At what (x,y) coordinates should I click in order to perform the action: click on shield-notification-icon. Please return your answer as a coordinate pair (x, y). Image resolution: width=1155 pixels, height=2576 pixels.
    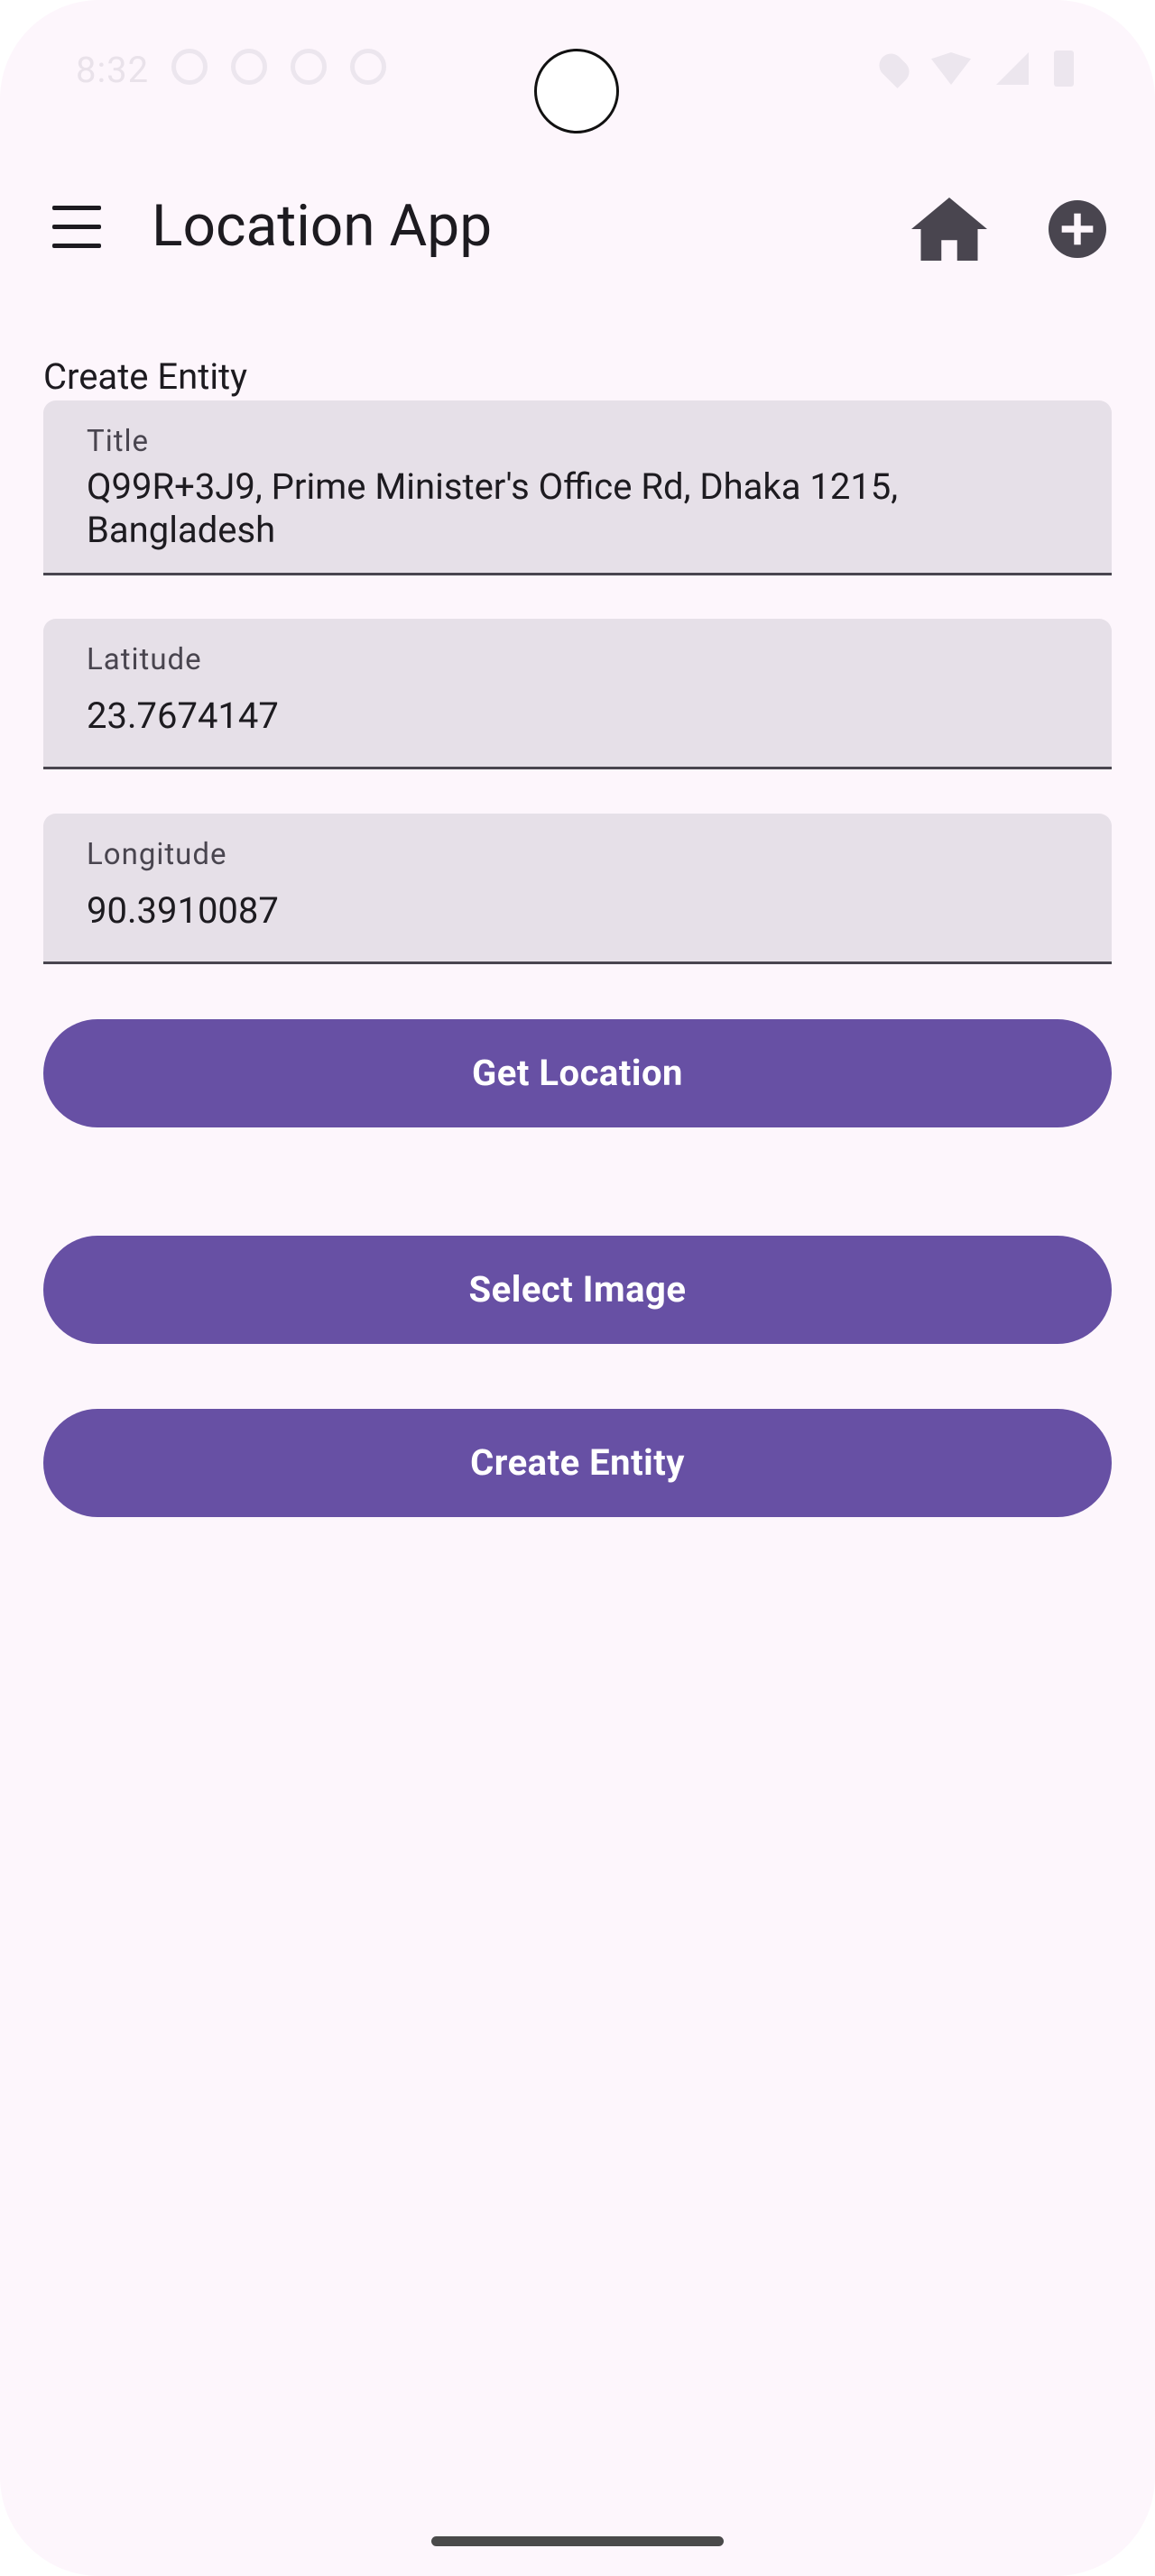
    Looking at the image, I should click on (309, 67).